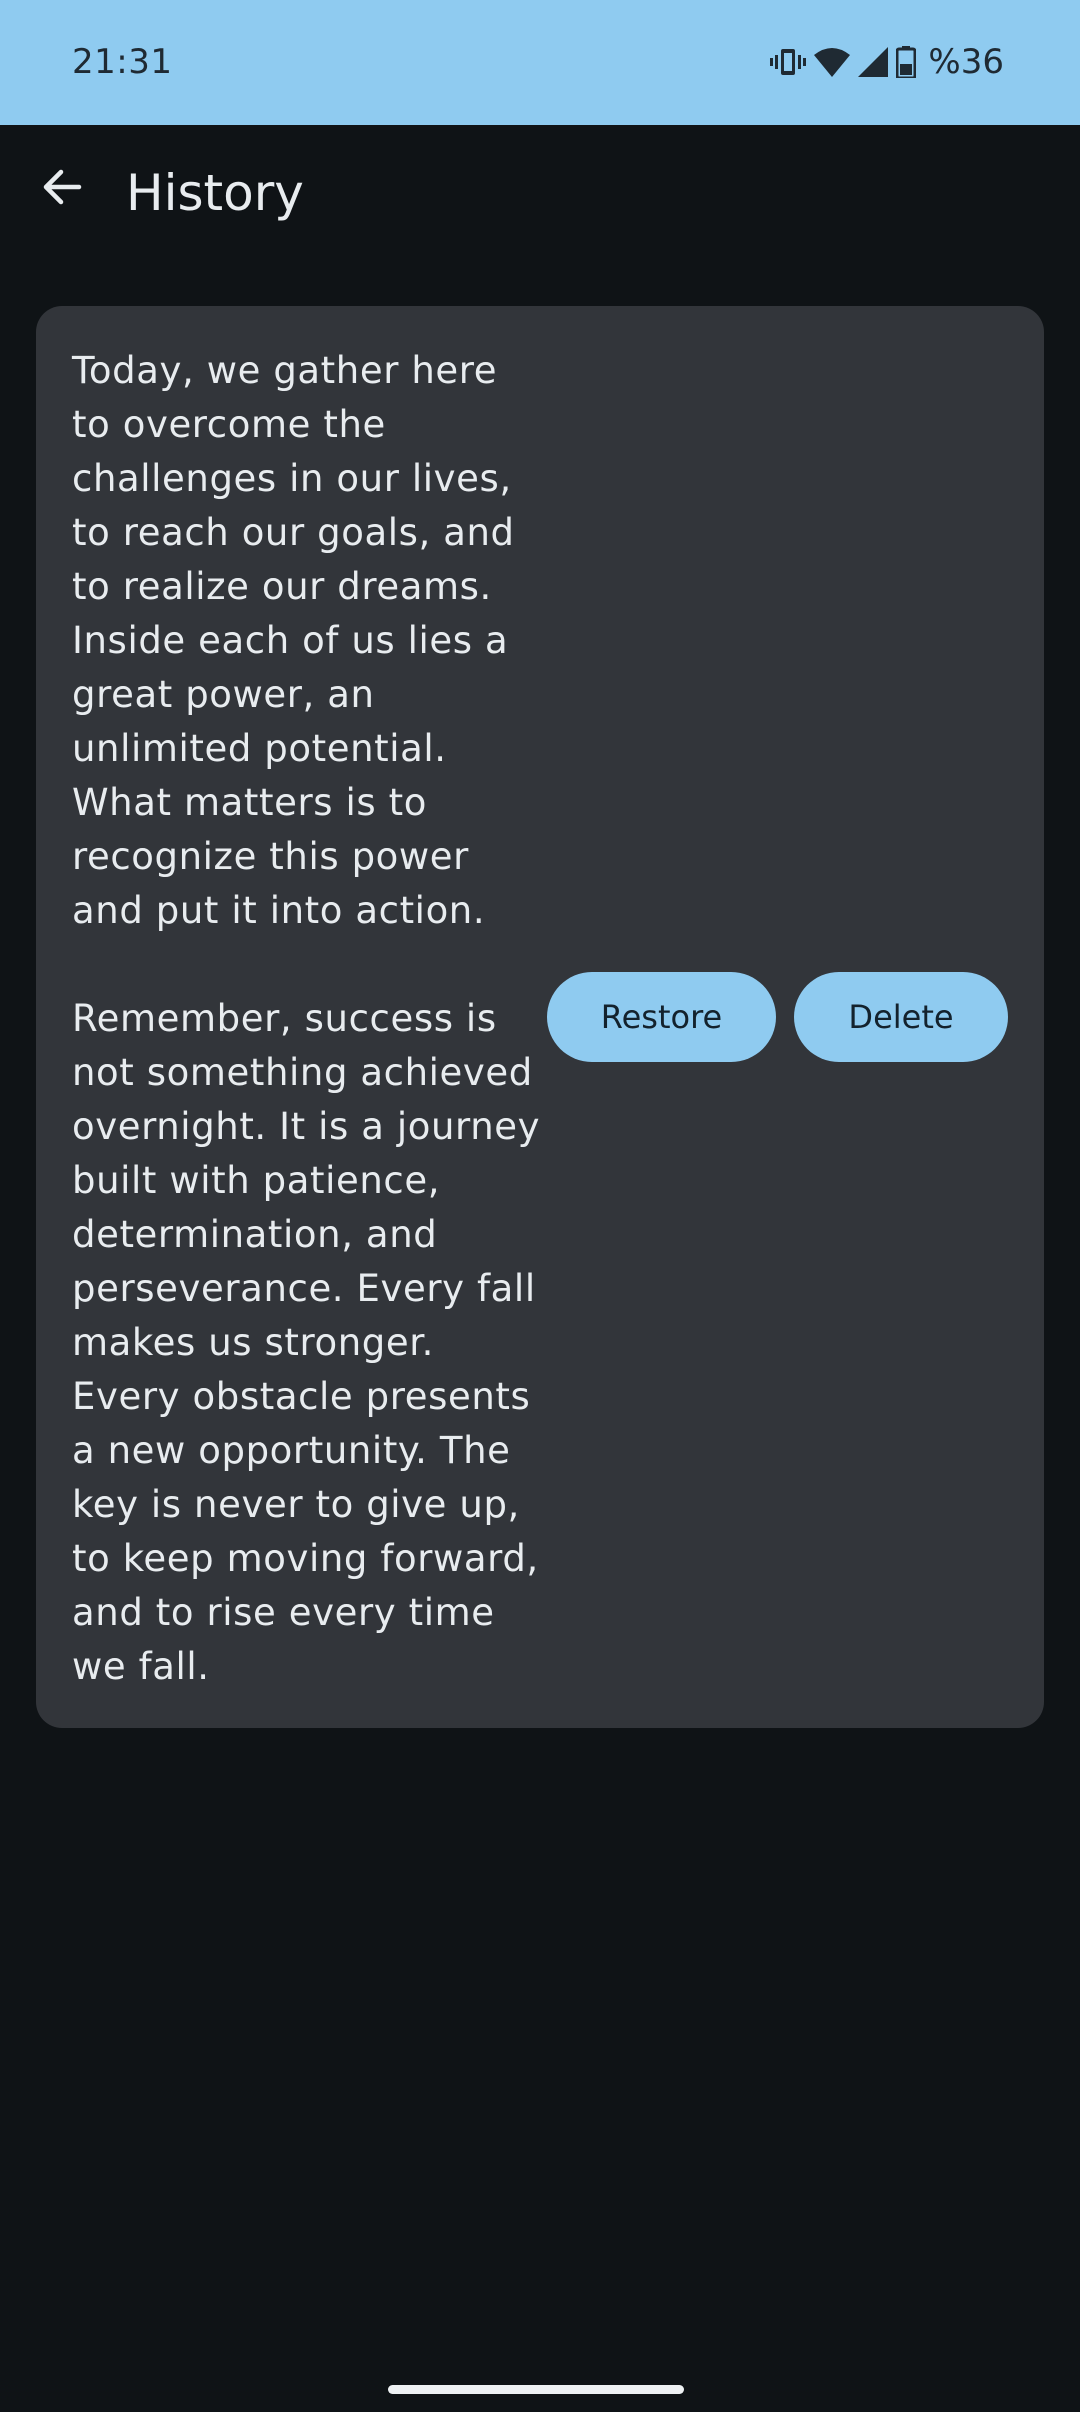 This screenshot has width=1080, height=2412. What do you see at coordinates (661, 1017) in the screenshot?
I see `restore-button: Restore` at bounding box center [661, 1017].